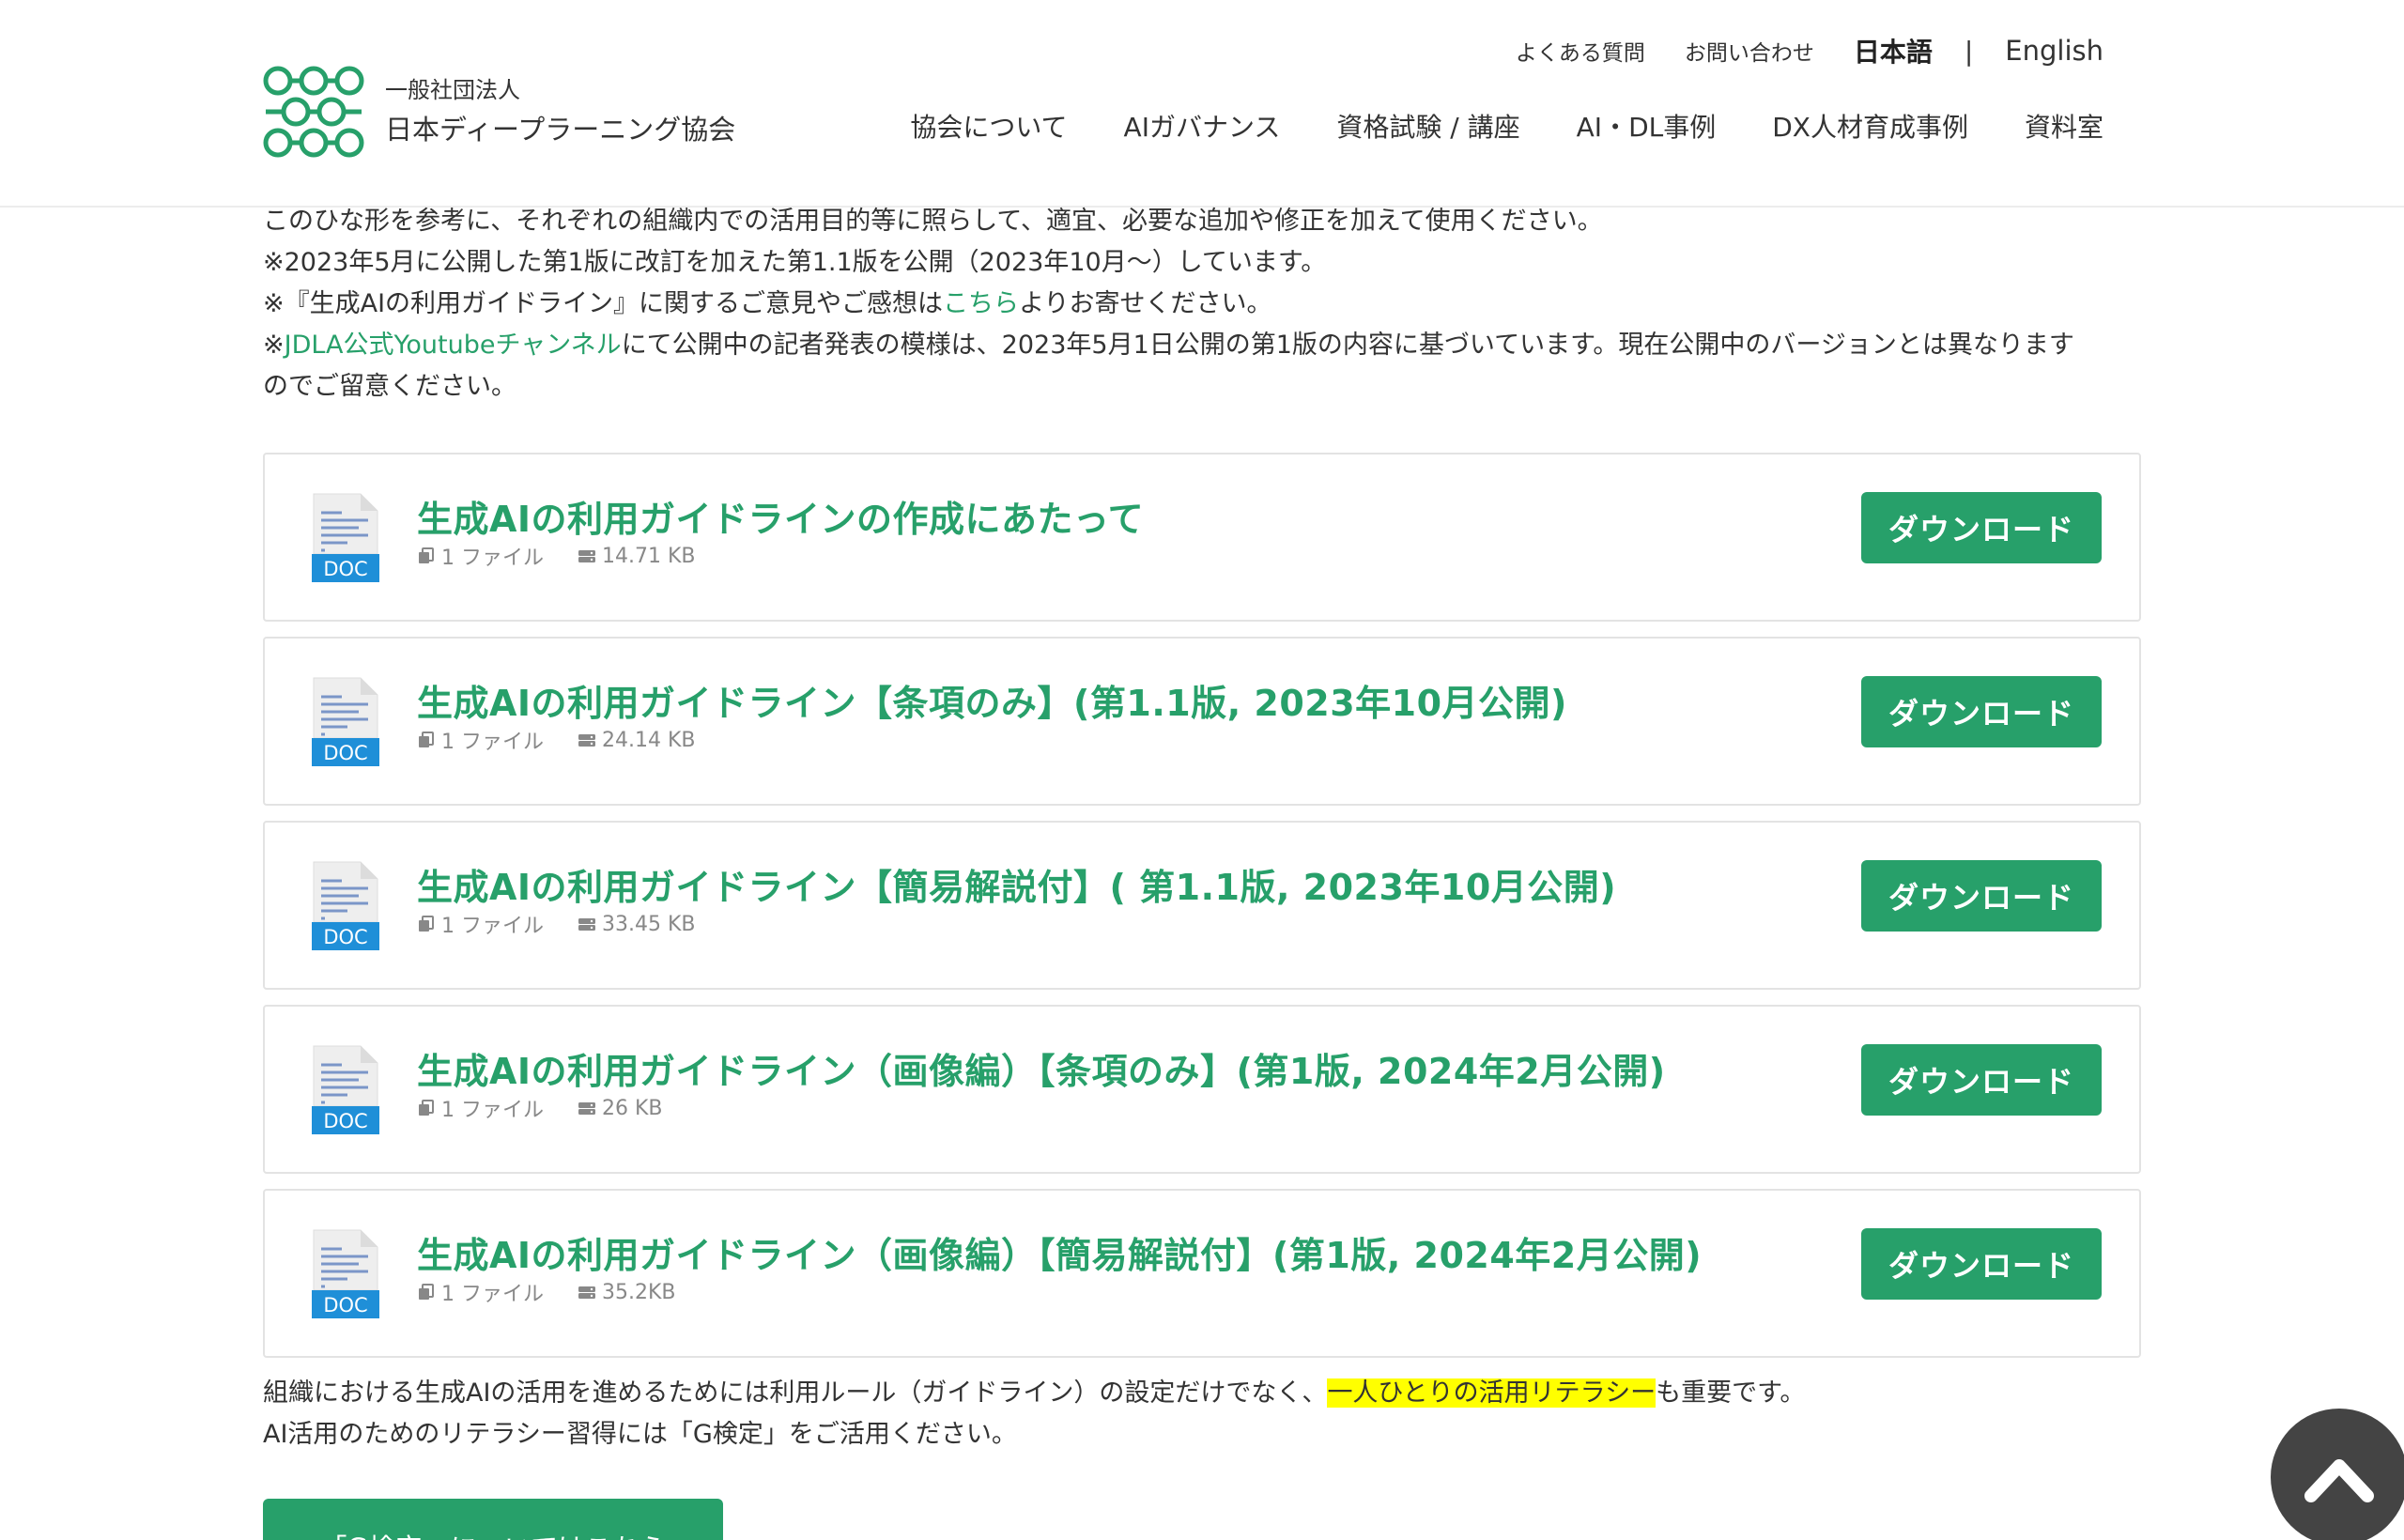 Image resolution: width=2404 pixels, height=1540 pixels. Describe the element at coordinates (493, 1519) in the screenshot. I see `g-kentei-button: 「G検定」についてはこちら` at that location.